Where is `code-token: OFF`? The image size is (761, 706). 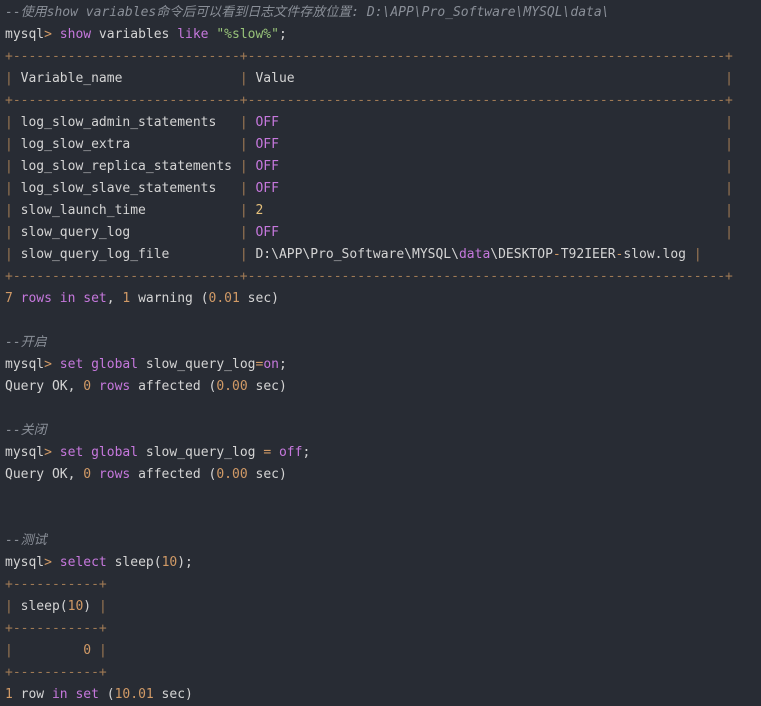 code-token: OFF is located at coordinates (267, 166).